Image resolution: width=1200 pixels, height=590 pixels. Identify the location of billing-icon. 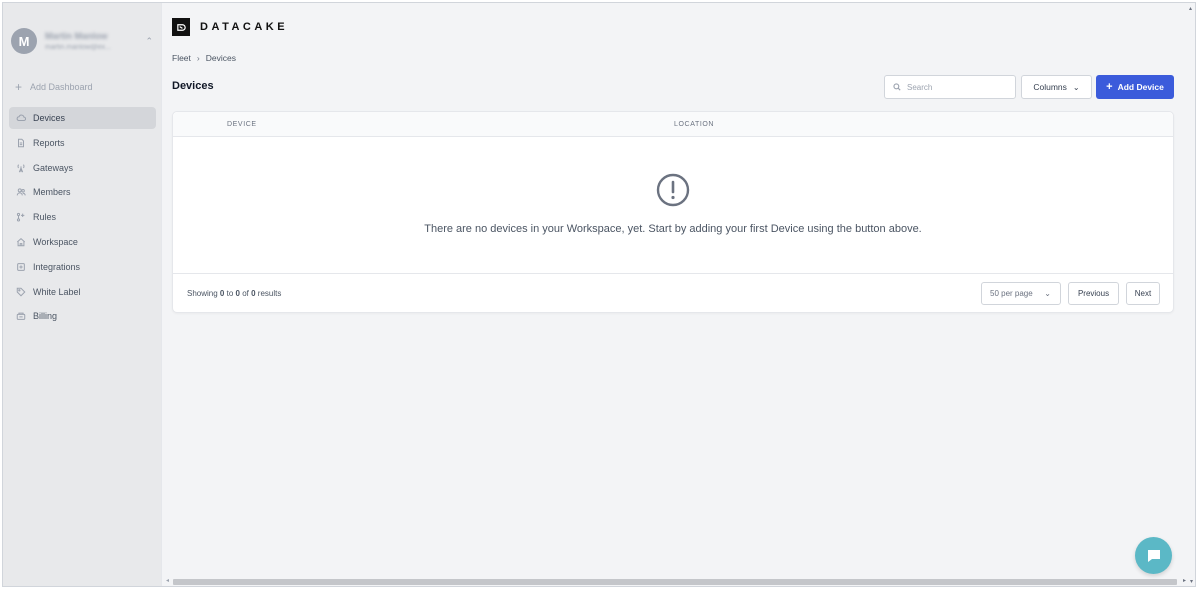
(21, 316).